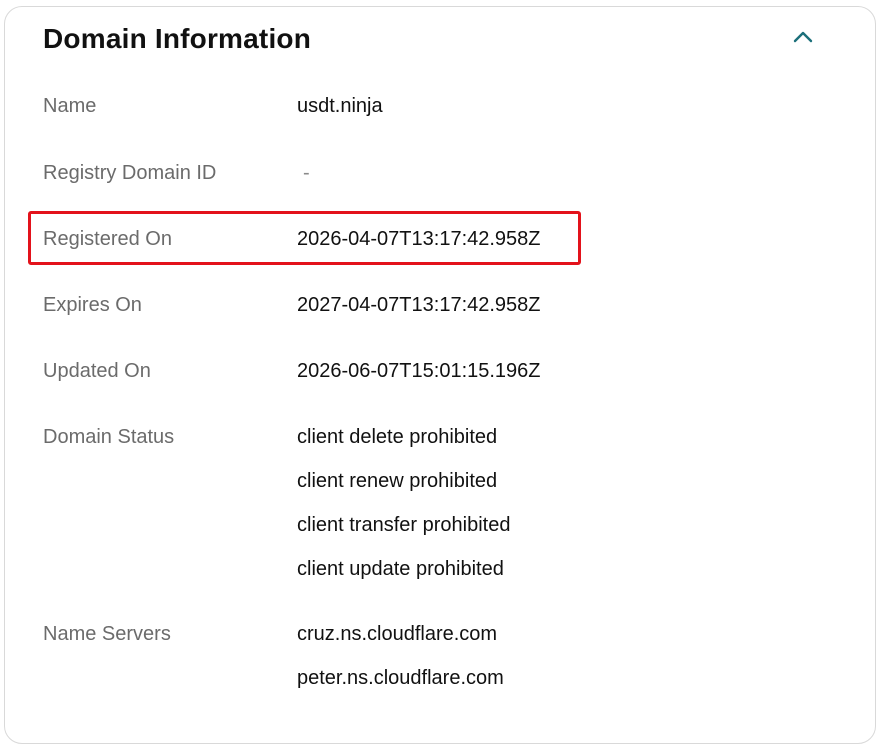 The image size is (883, 750). I want to click on name-servers-label: Name Servers, so click(107, 634).